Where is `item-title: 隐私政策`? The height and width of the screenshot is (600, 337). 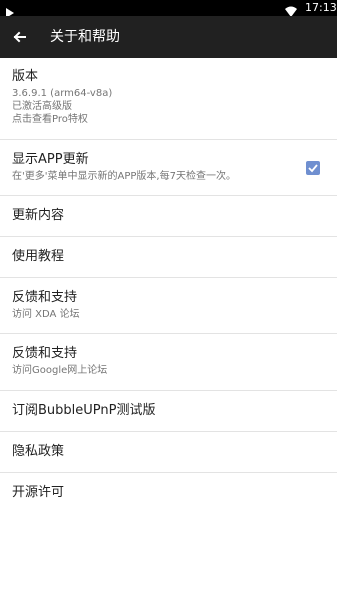
item-title: 隐私政策 is located at coordinates (38, 451).